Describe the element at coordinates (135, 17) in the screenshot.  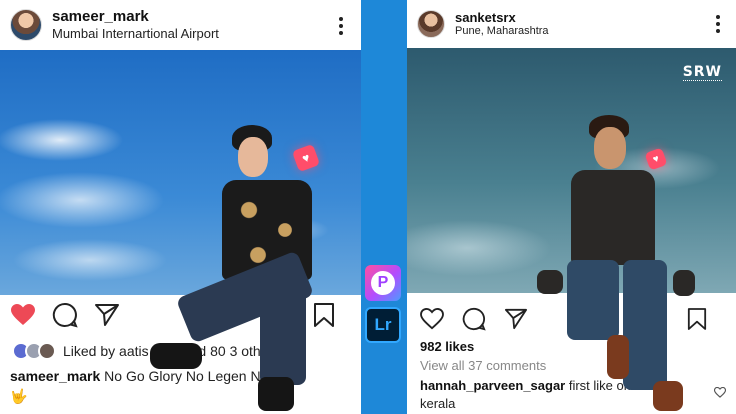
I see `post-username: sameer_mark` at that location.